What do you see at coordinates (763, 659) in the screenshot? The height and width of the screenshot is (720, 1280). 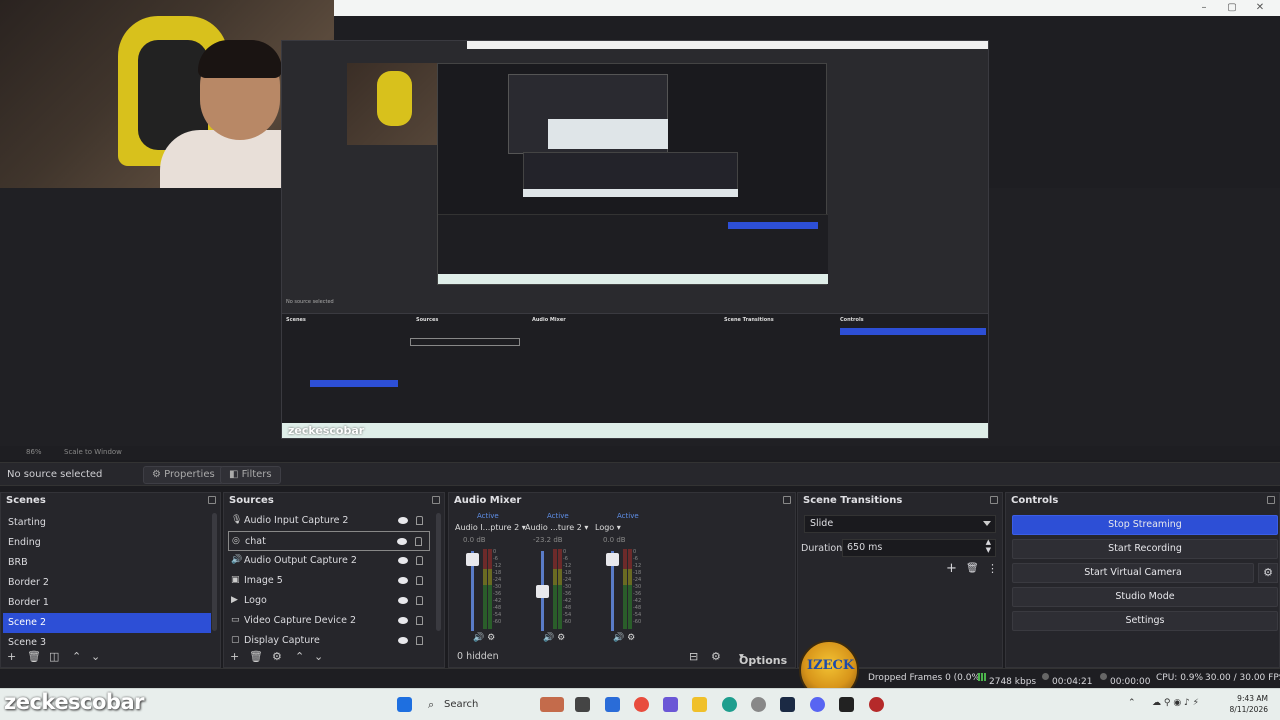 I see `mixer-options-button: Options ▾` at bounding box center [763, 659].